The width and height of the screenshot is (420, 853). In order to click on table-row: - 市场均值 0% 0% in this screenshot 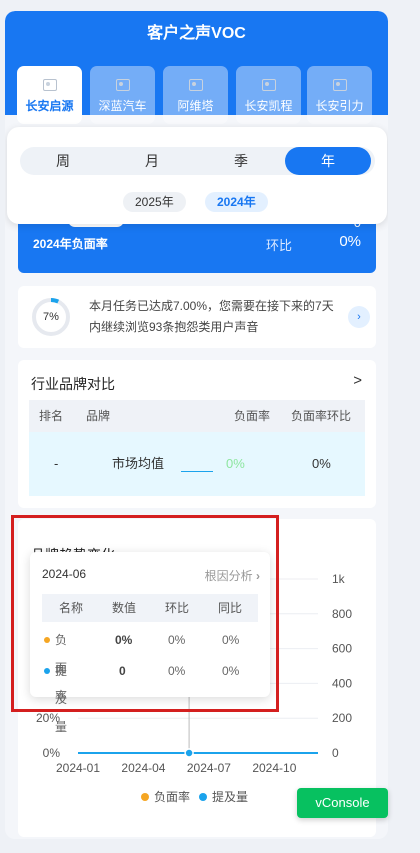, I will do `click(197, 464)`.